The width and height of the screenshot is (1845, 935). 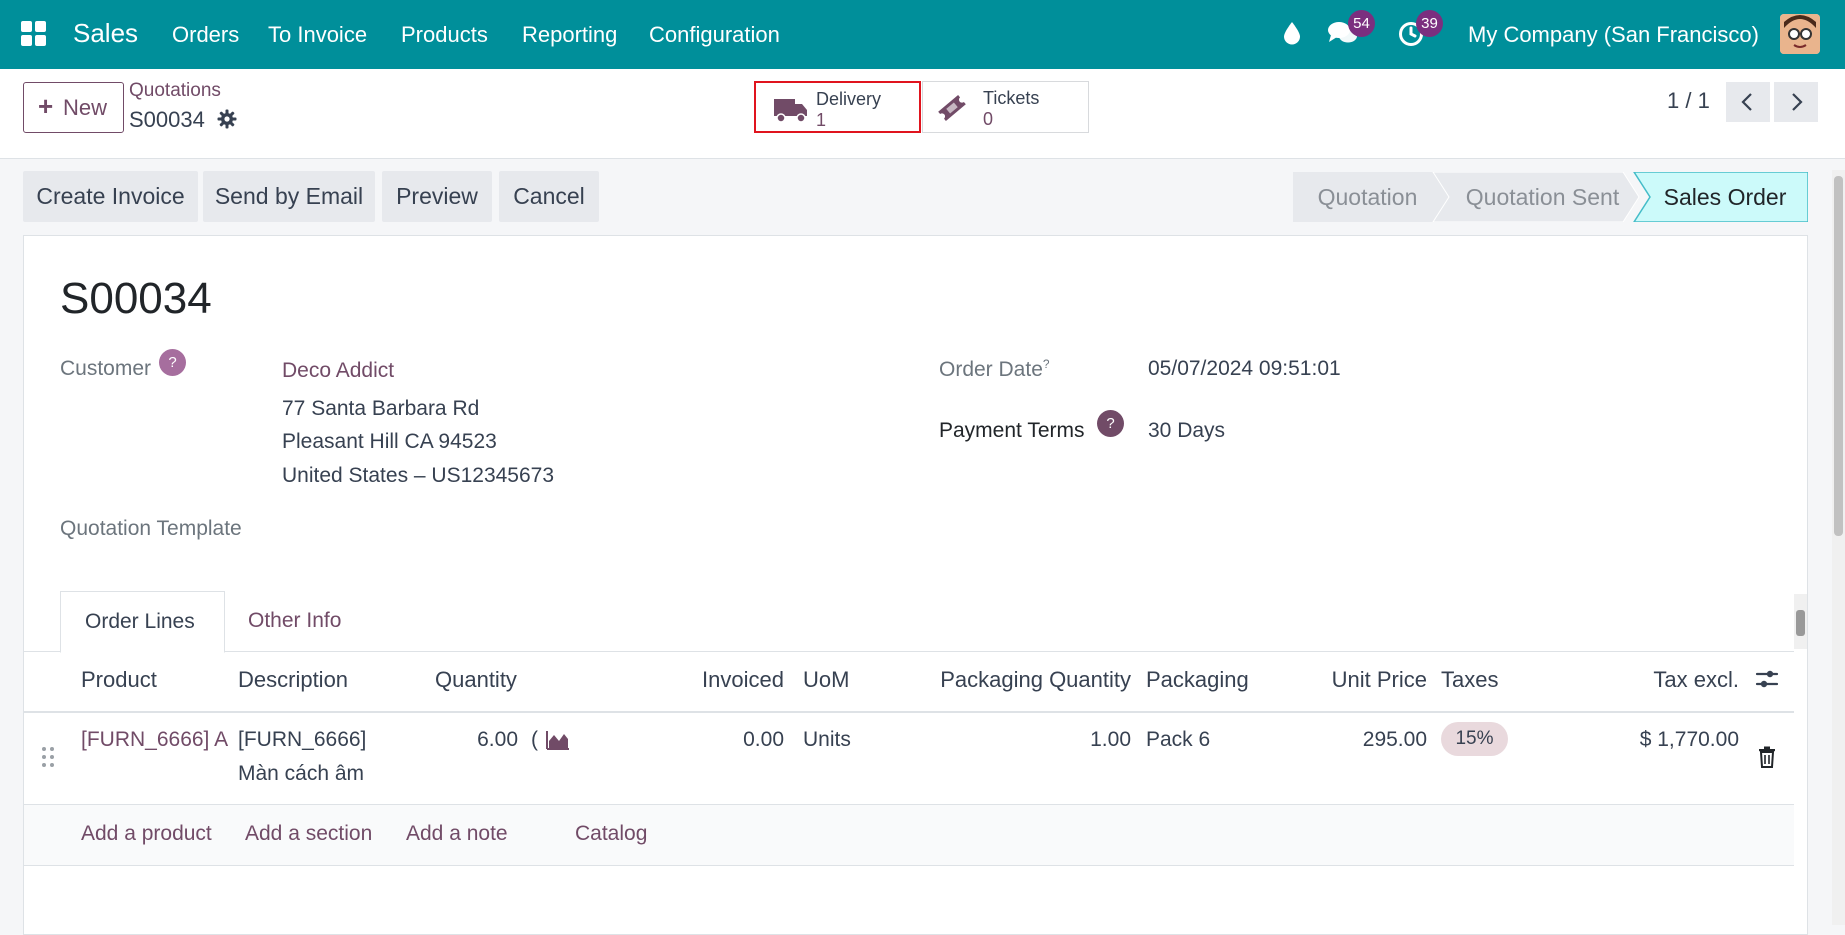 I want to click on pager-next-button, so click(x=1796, y=102).